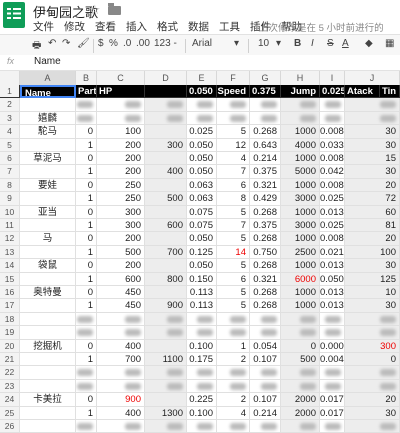 This screenshot has height=433, width=400. I want to click on column-header: D, so click(166, 78).